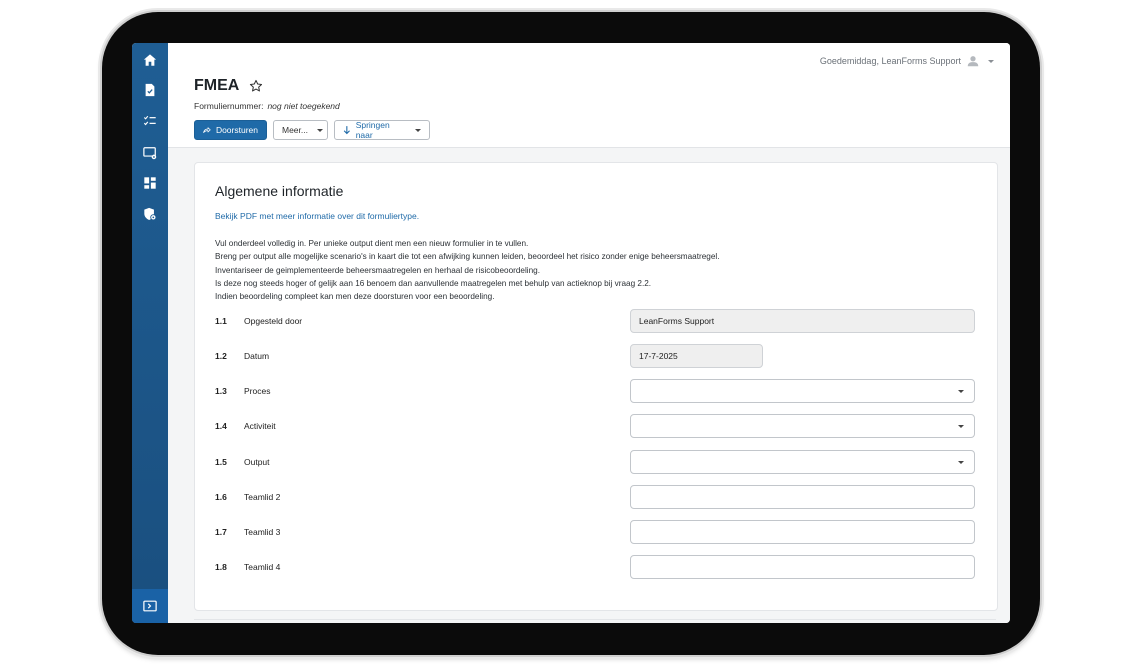 The width and height of the screenshot is (1140, 671). I want to click on home-icon, so click(150, 60).